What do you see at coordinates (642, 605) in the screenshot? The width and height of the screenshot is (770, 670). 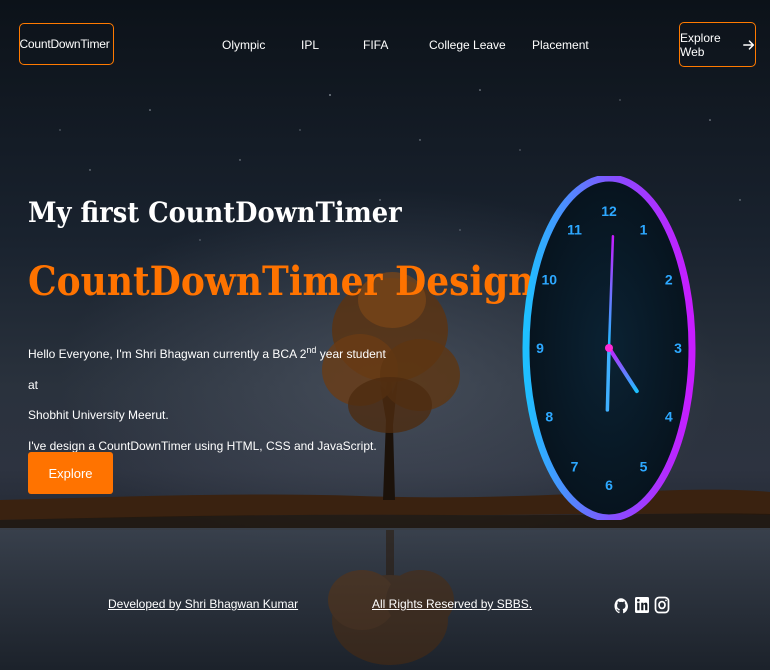 I see `linkedin-icon` at bounding box center [642, 605].